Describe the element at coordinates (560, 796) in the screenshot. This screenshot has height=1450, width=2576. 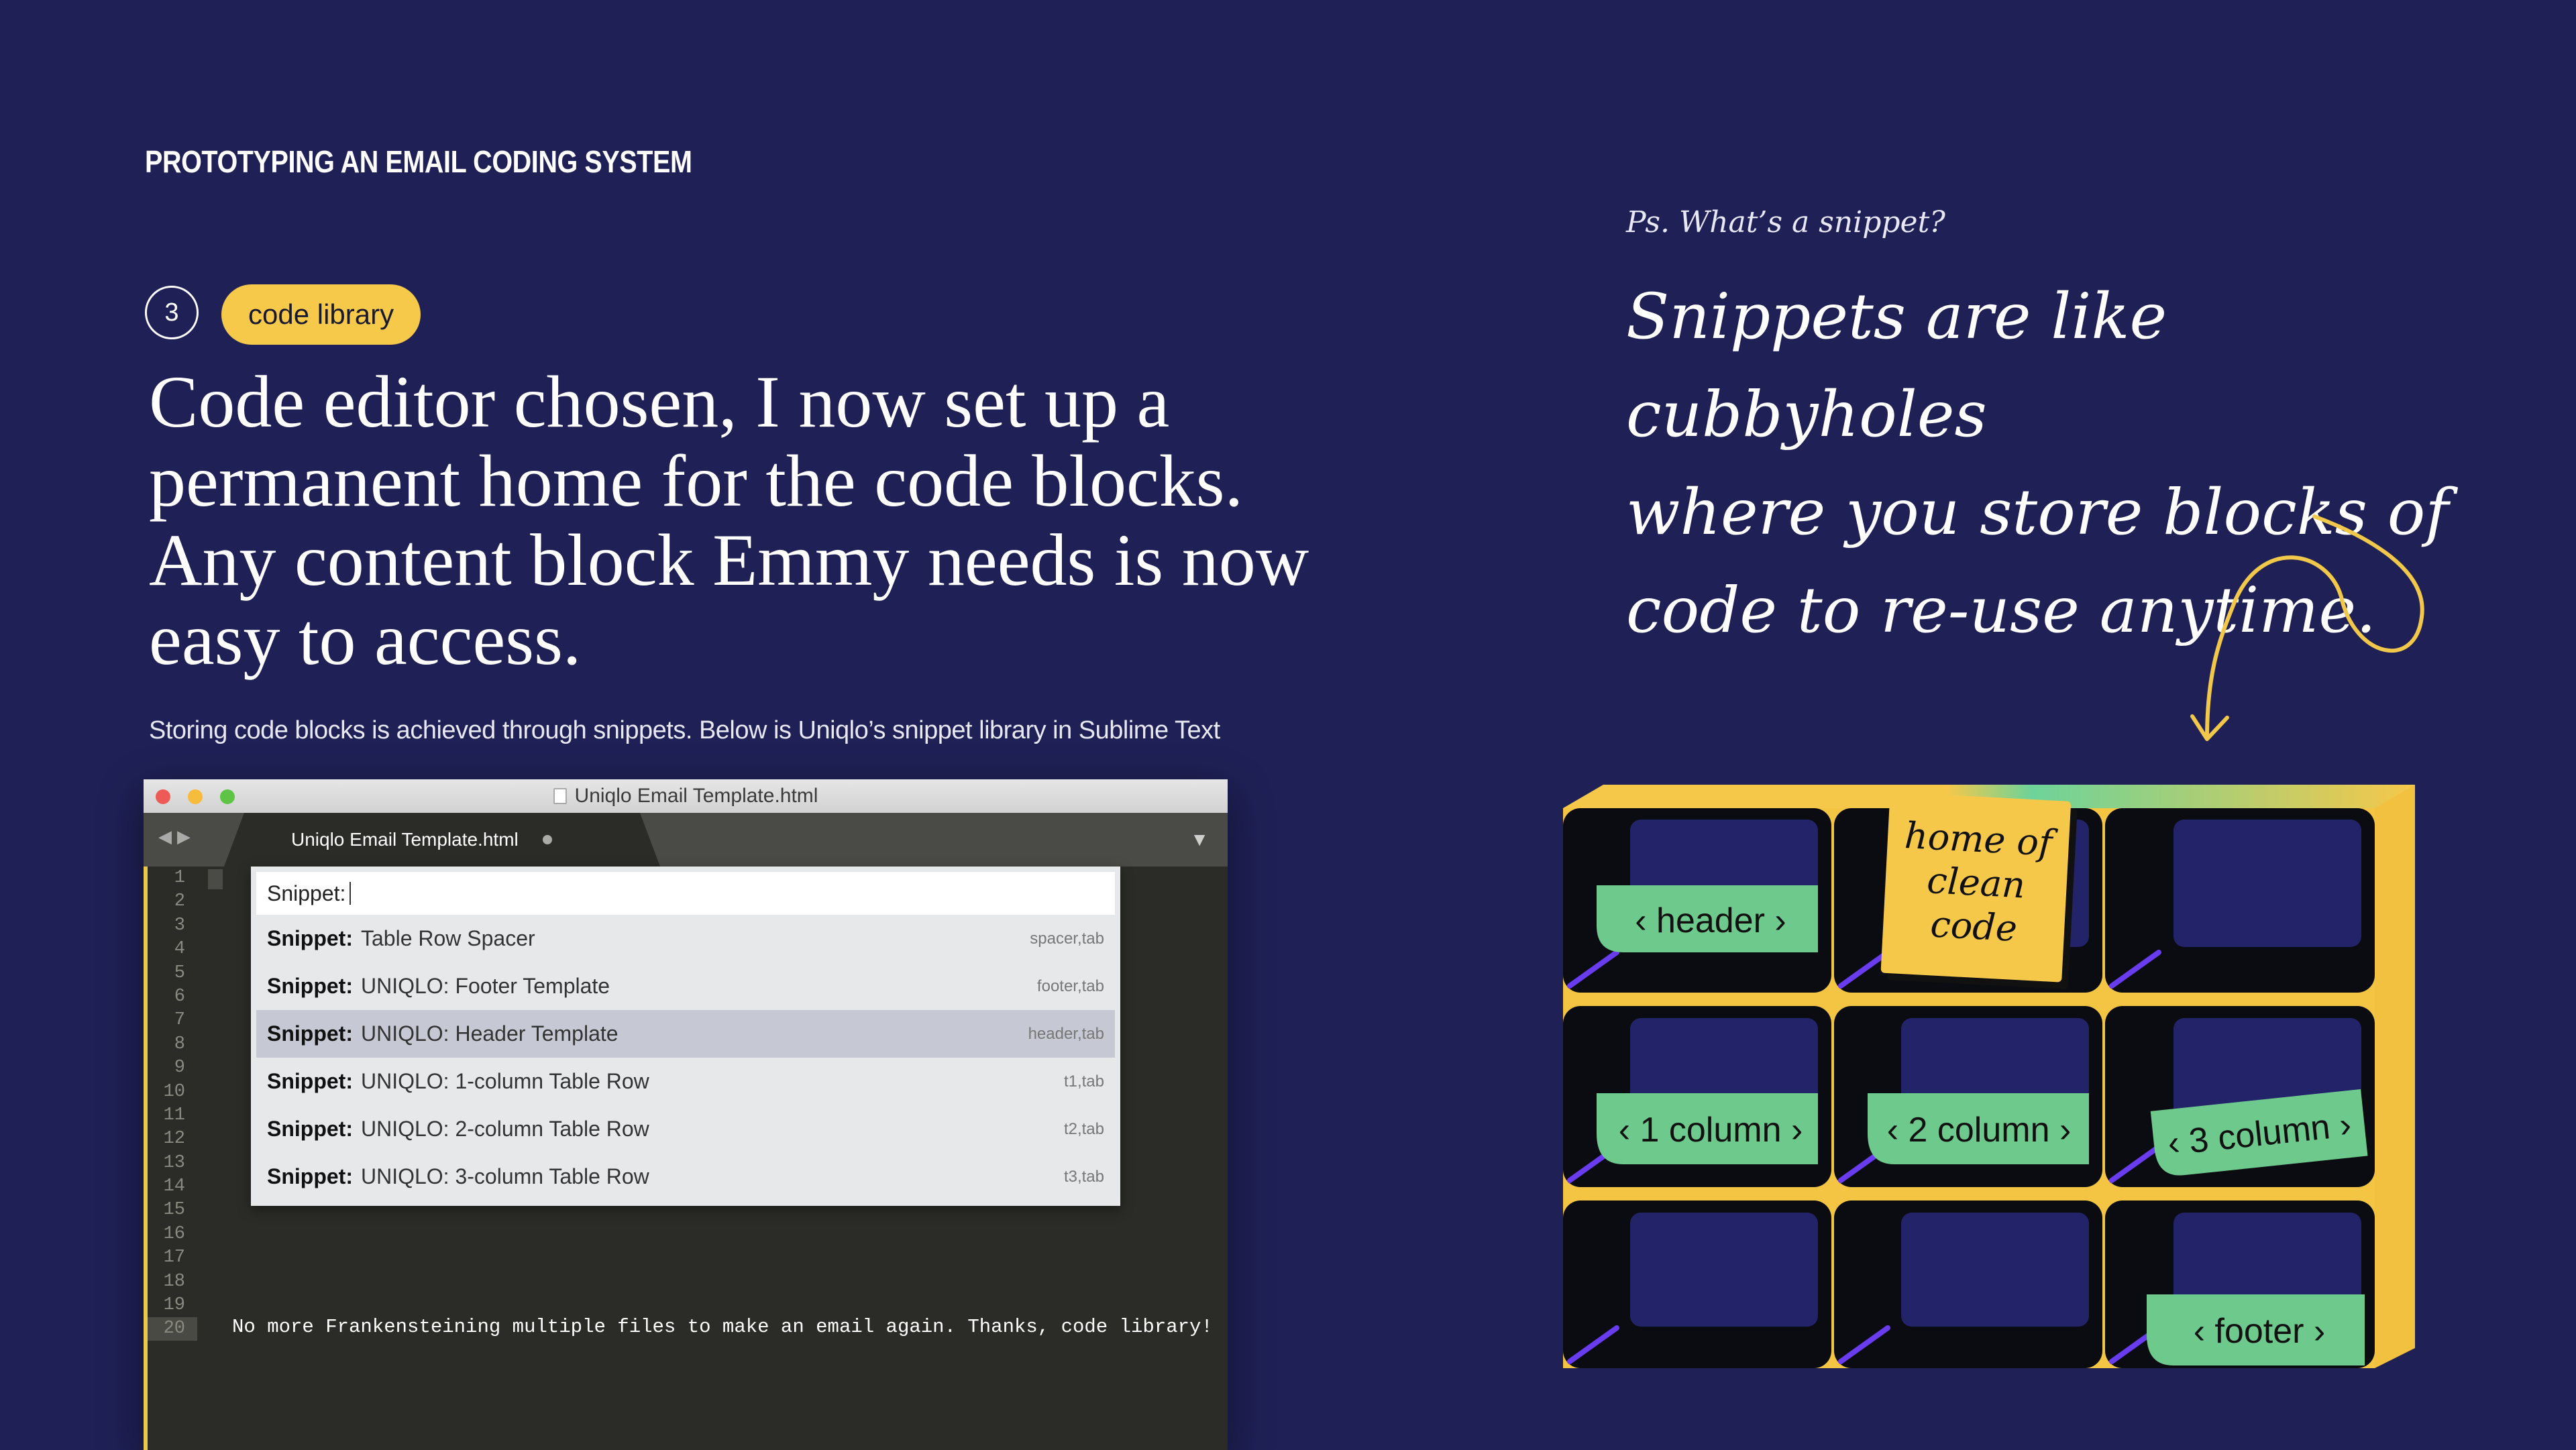
I see `document-icon` at that location.